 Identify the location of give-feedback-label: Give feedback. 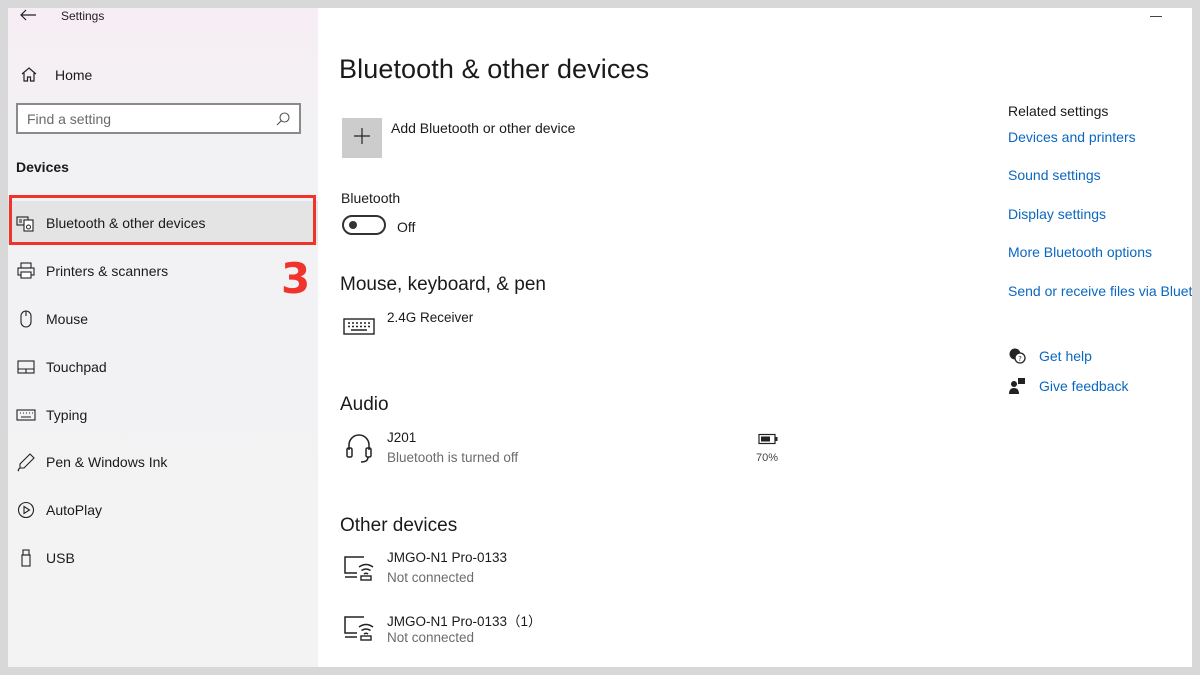
(1084, 386).